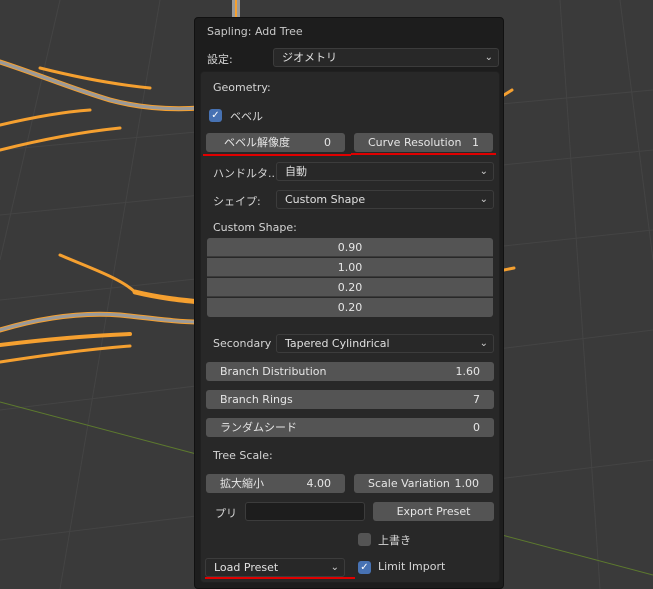 The width and height of the screenshot is (653, 589). I want to click on load-preset-dropdown: Load Preset ⌄, so click(275, 567).